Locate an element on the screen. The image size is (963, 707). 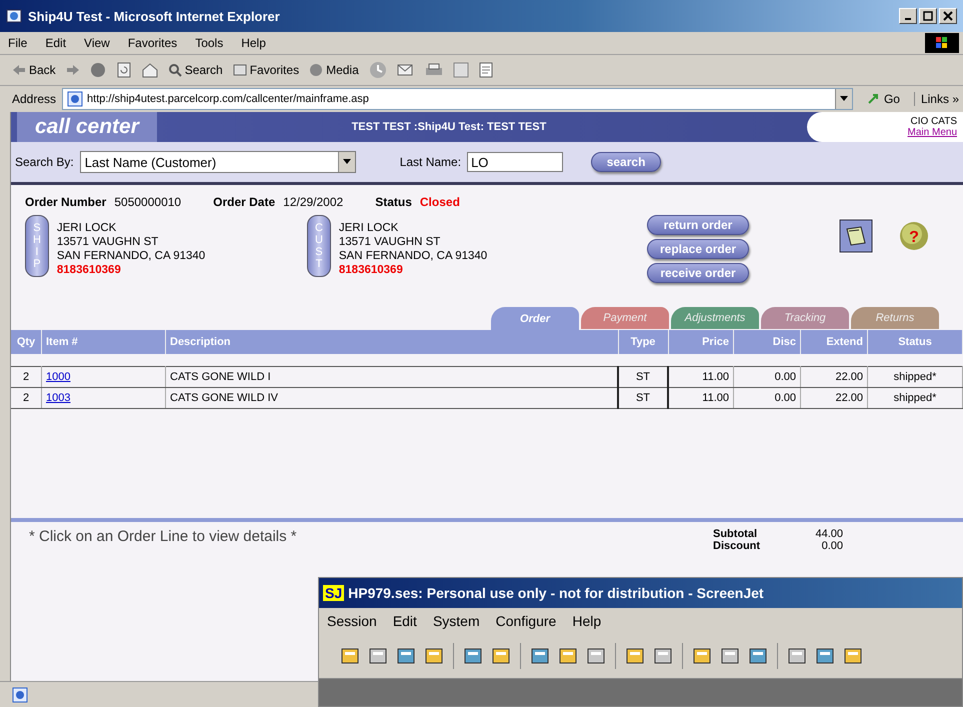
order-number-label: Order Number is located at coordinates (65, 202).